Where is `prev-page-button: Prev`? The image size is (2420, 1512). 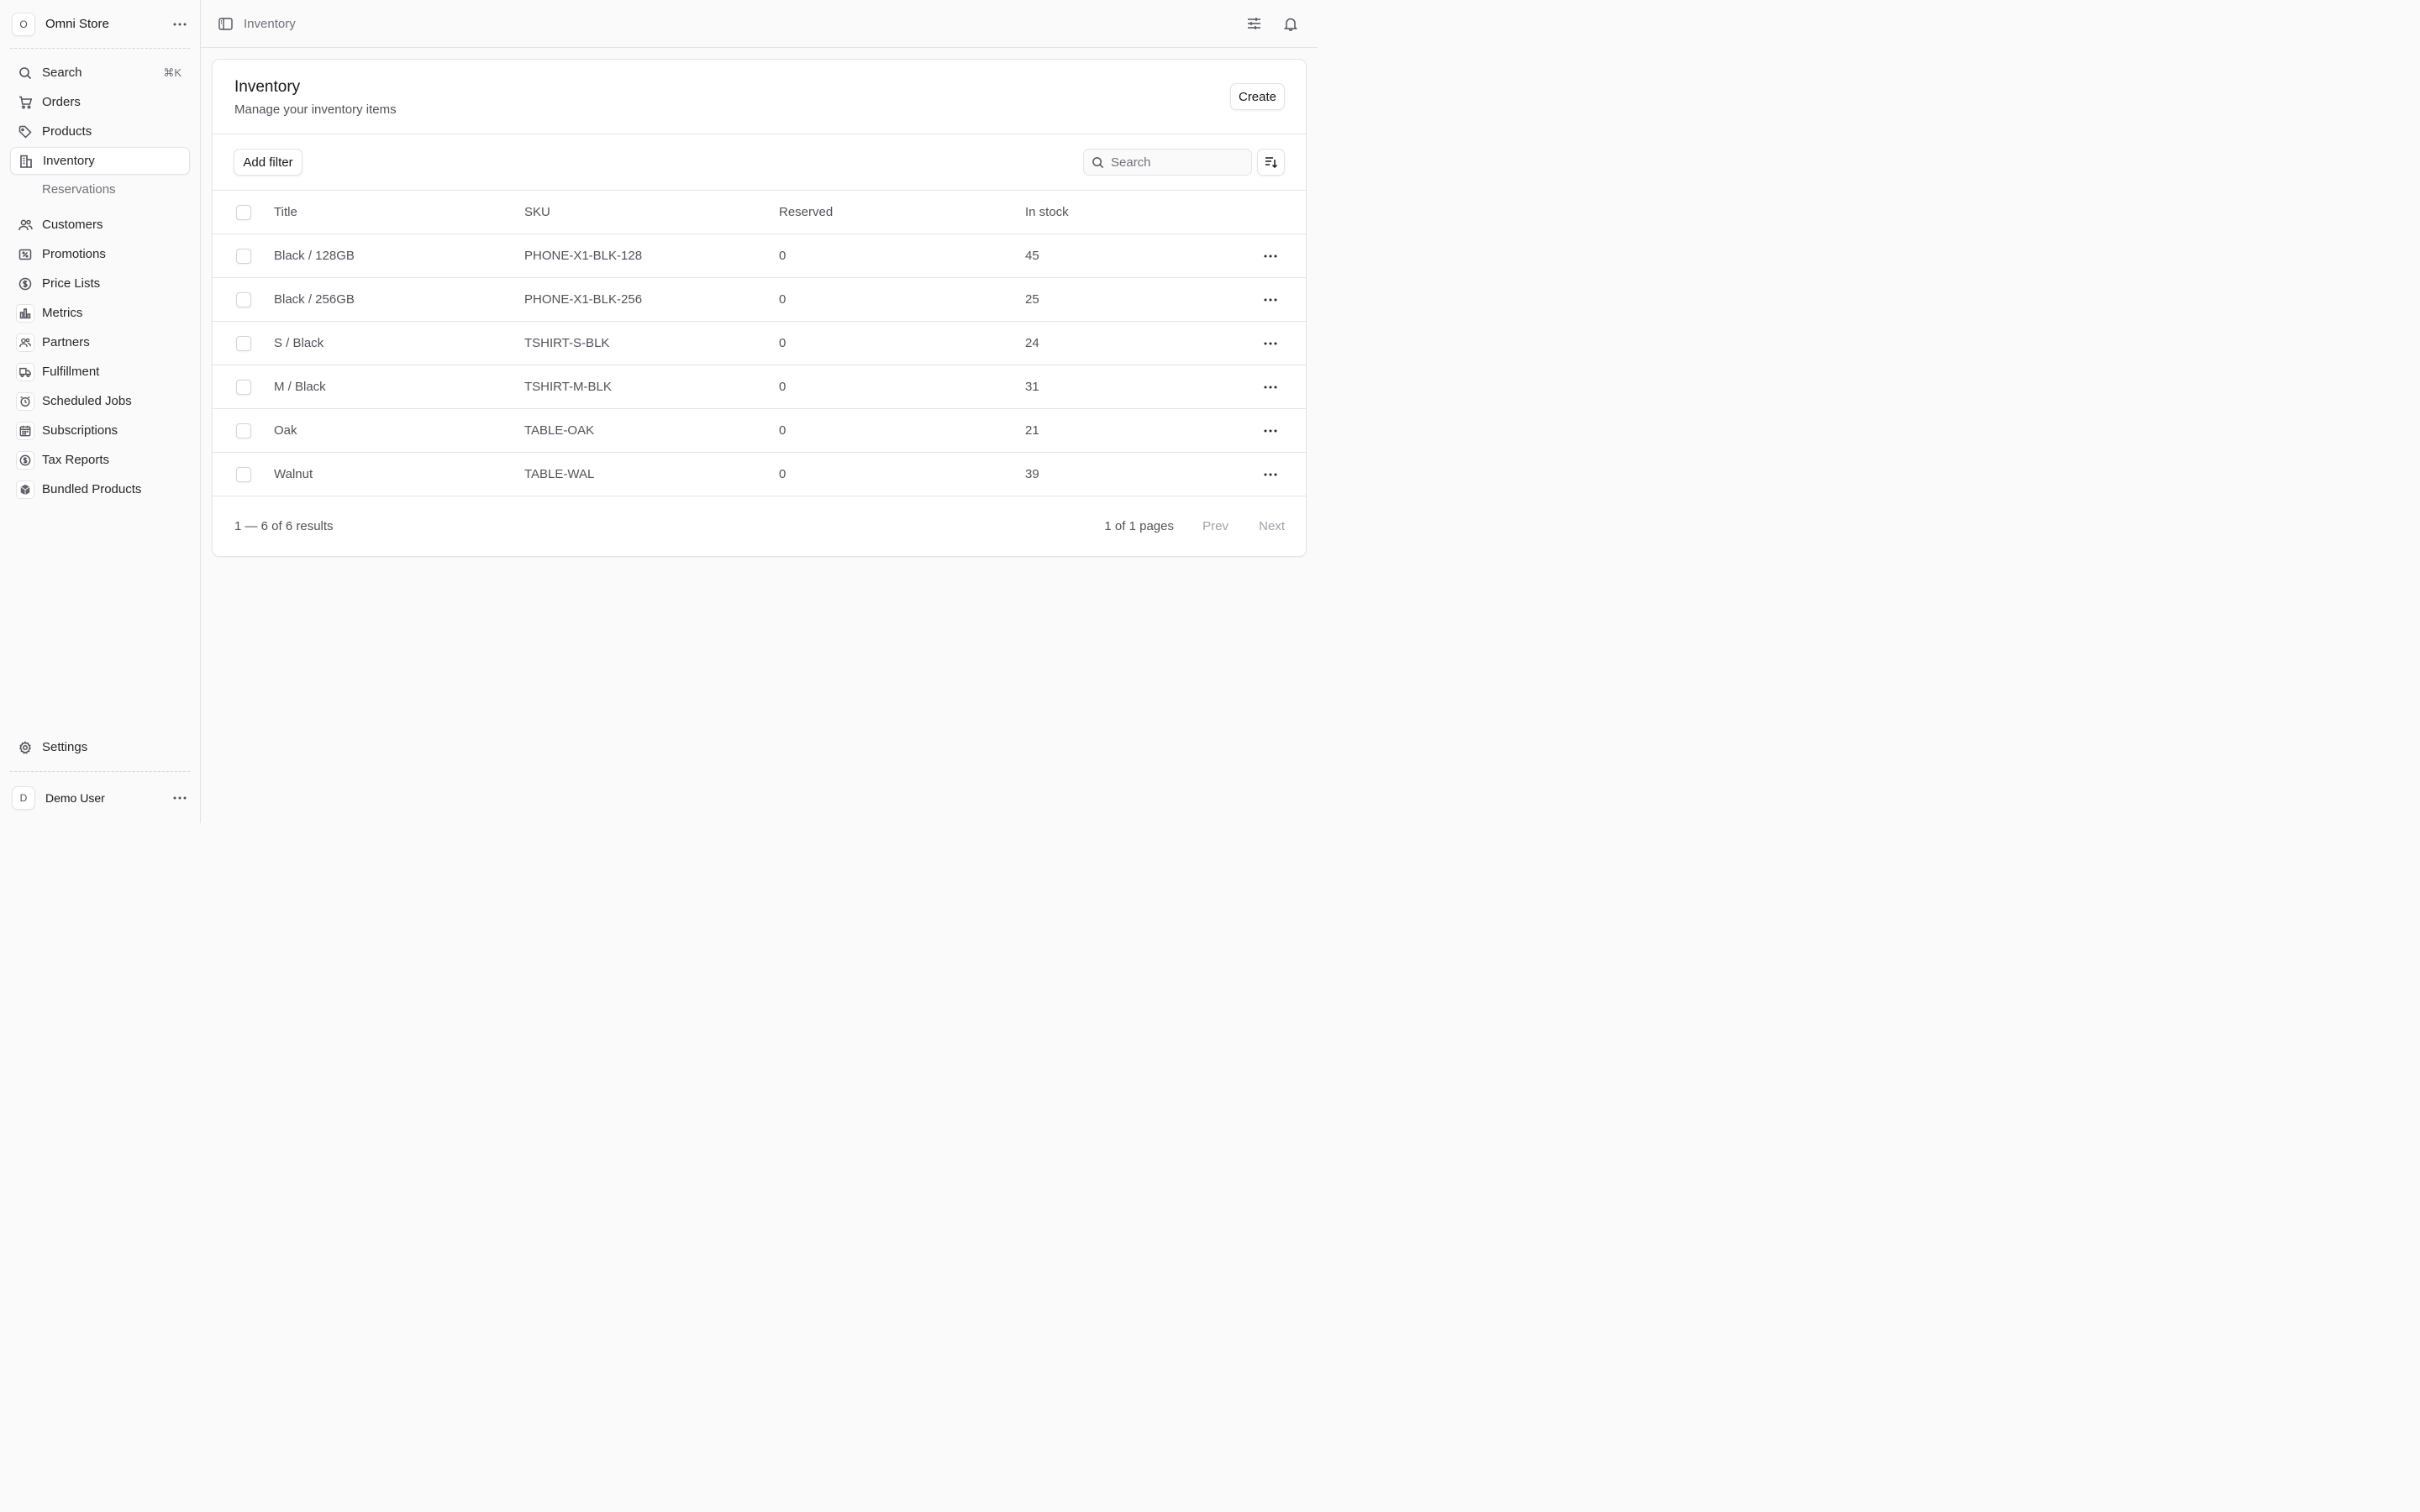
prev-page-button: Prev is located at coordinates (1215, 526).